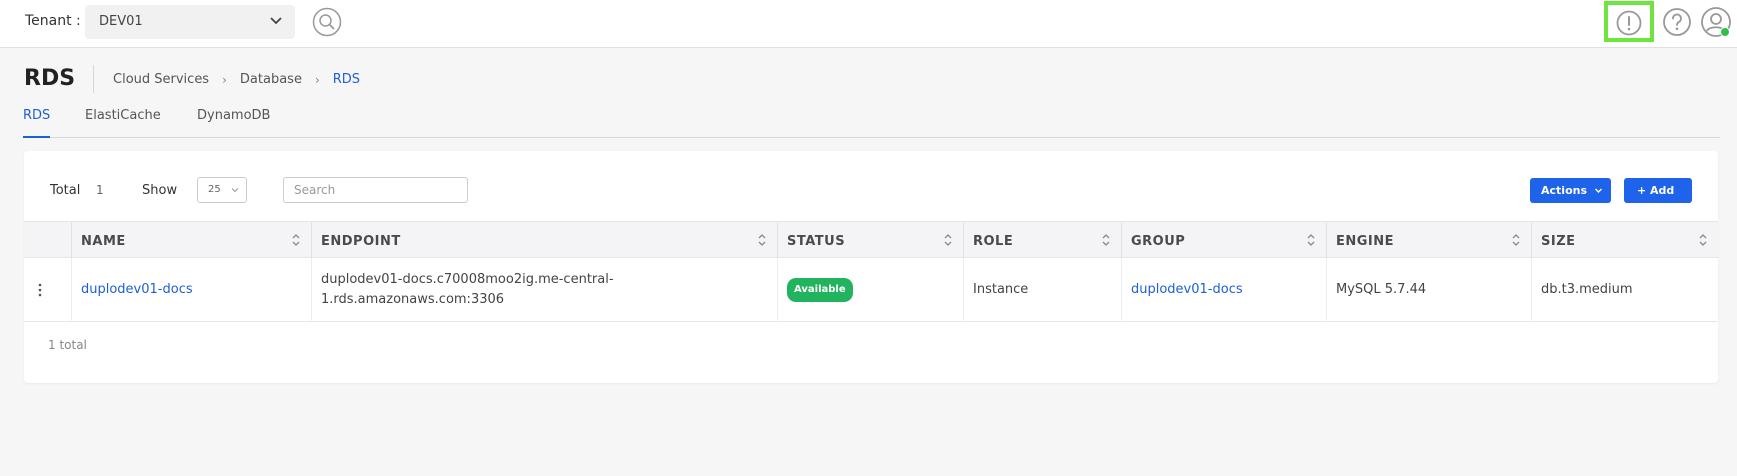  I want to click on breadcrumb-database: Database, so click(271, 79).